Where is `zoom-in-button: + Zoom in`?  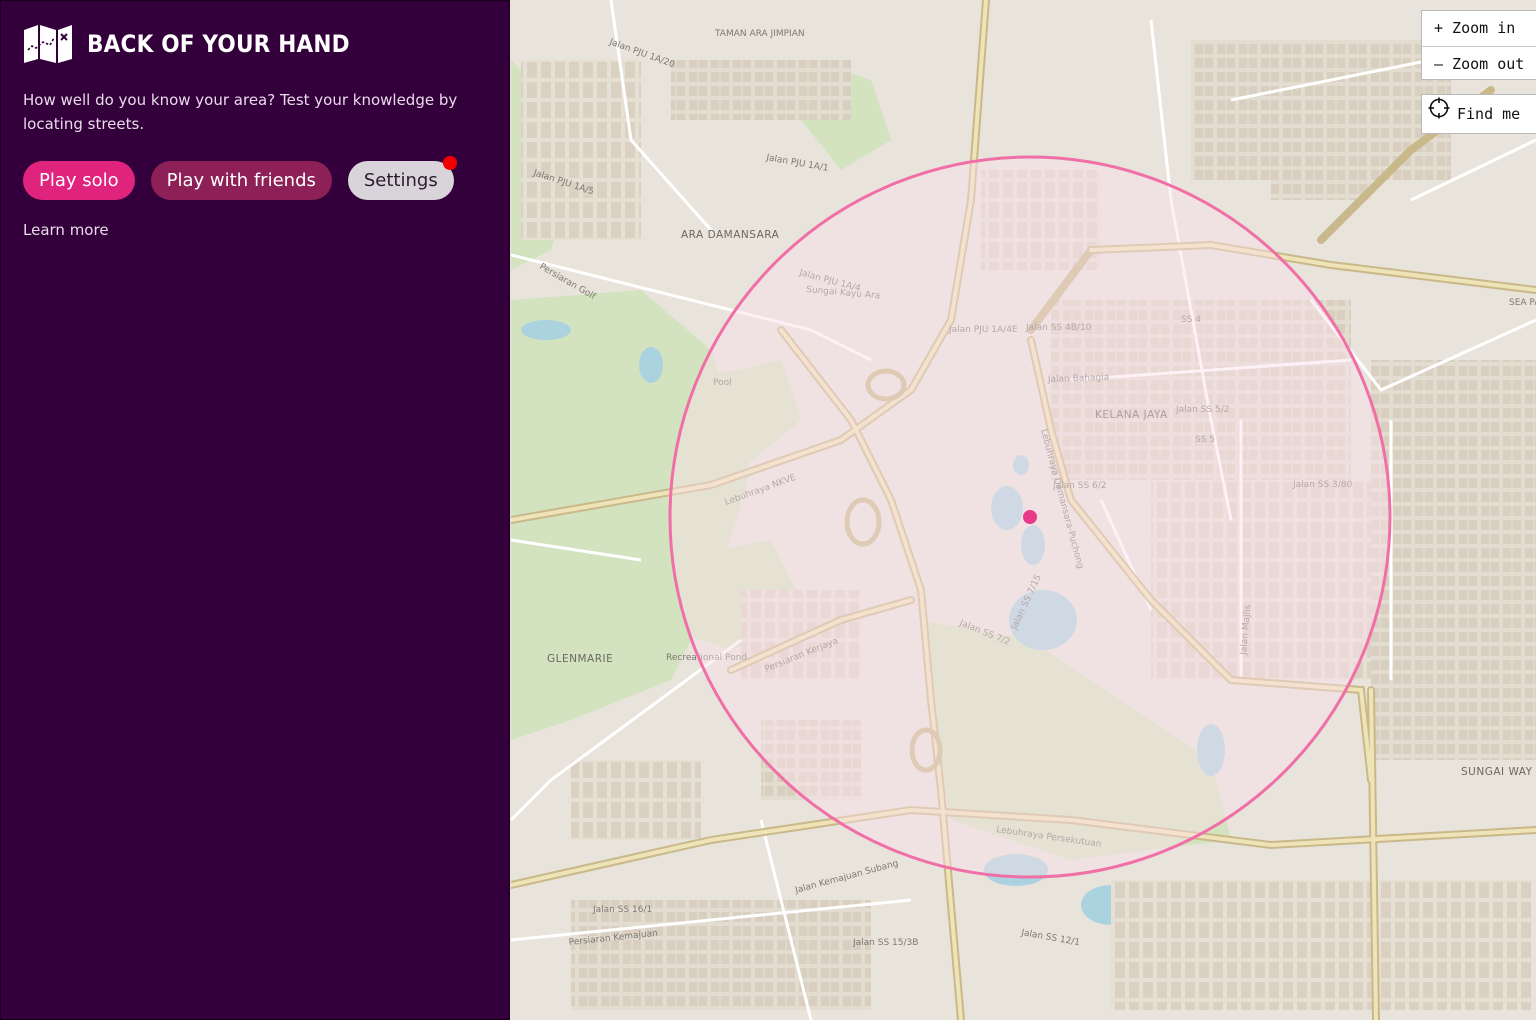 zoom-in-button: + Zoom in is located at coordinates (1479, 28).